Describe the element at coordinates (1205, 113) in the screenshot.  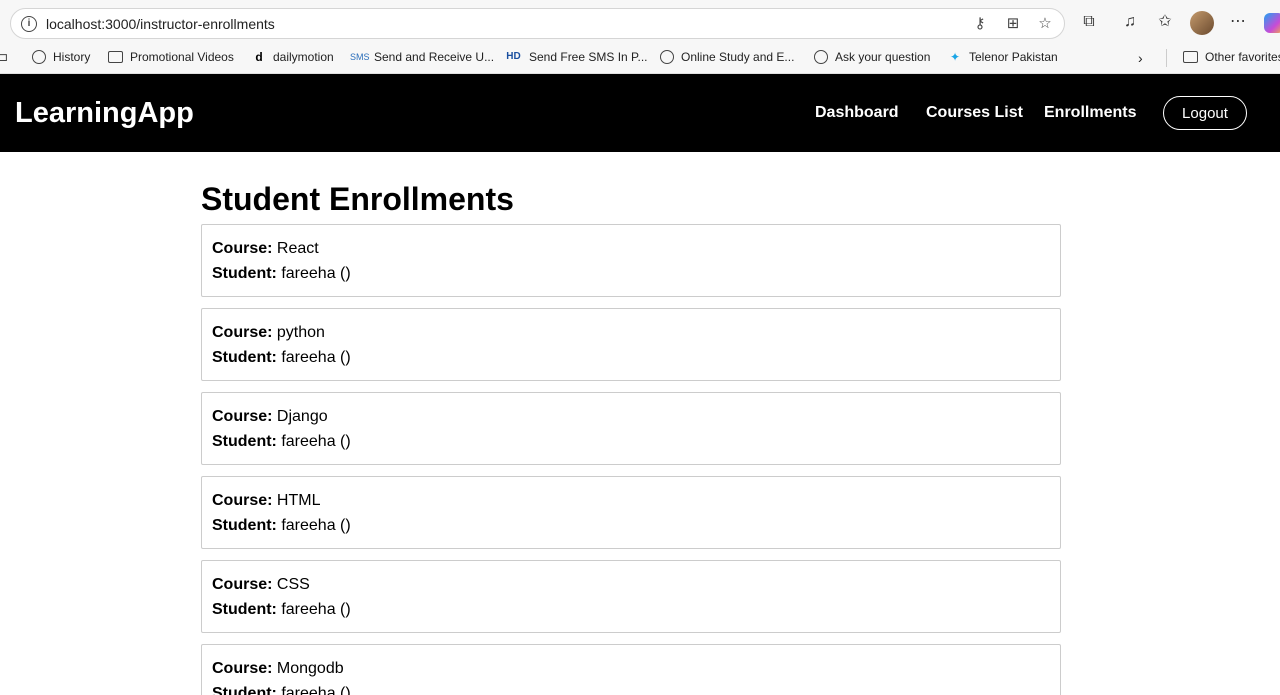
I see `logout-button: Logout` at that location.